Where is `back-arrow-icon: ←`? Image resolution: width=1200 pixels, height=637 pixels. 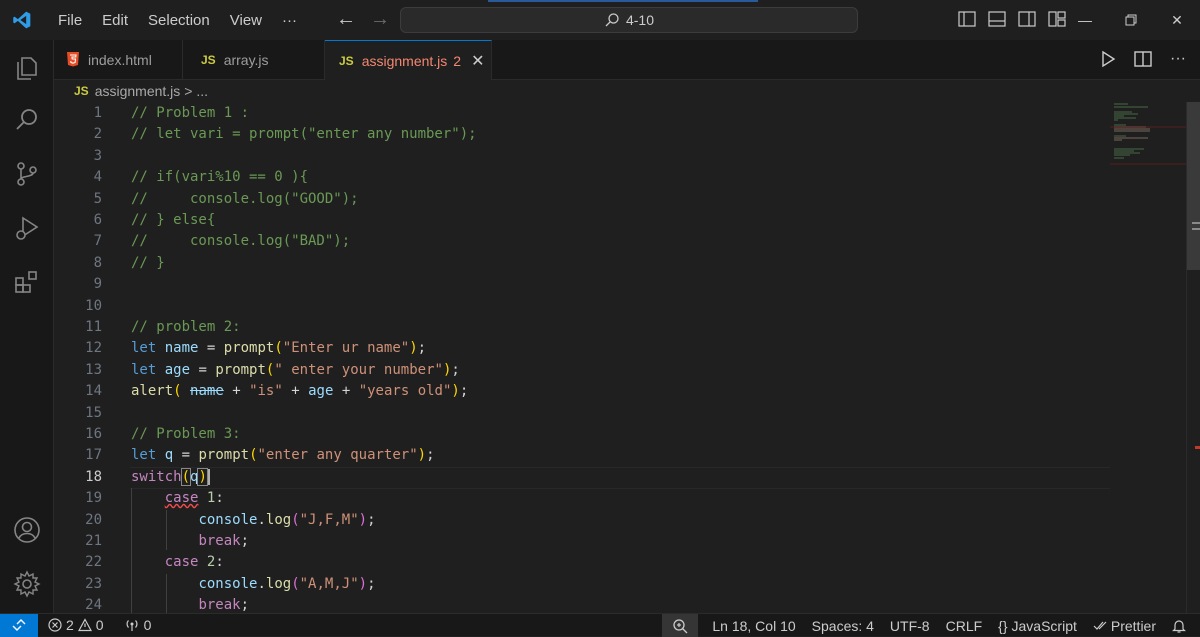 back-arrow-icon: ← is located at coordinates (346, 19).